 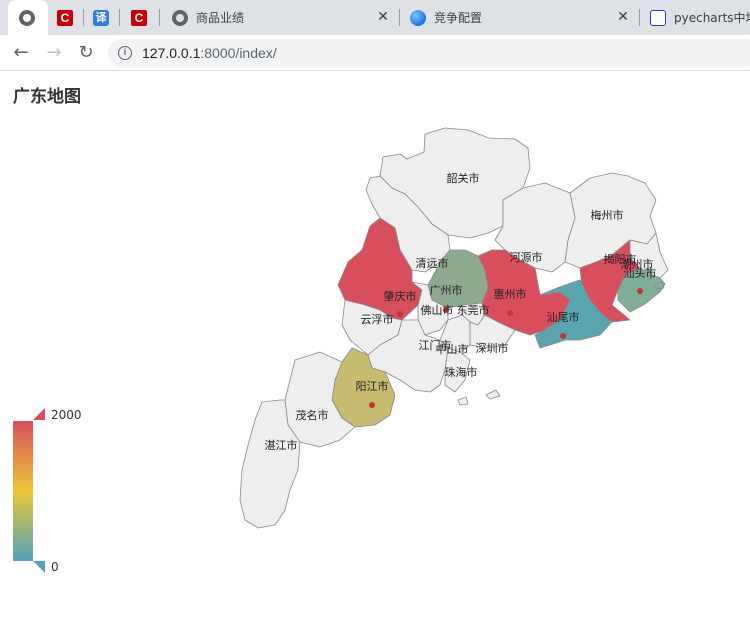 I want to click on tab-active, so click(x=28, y=17).